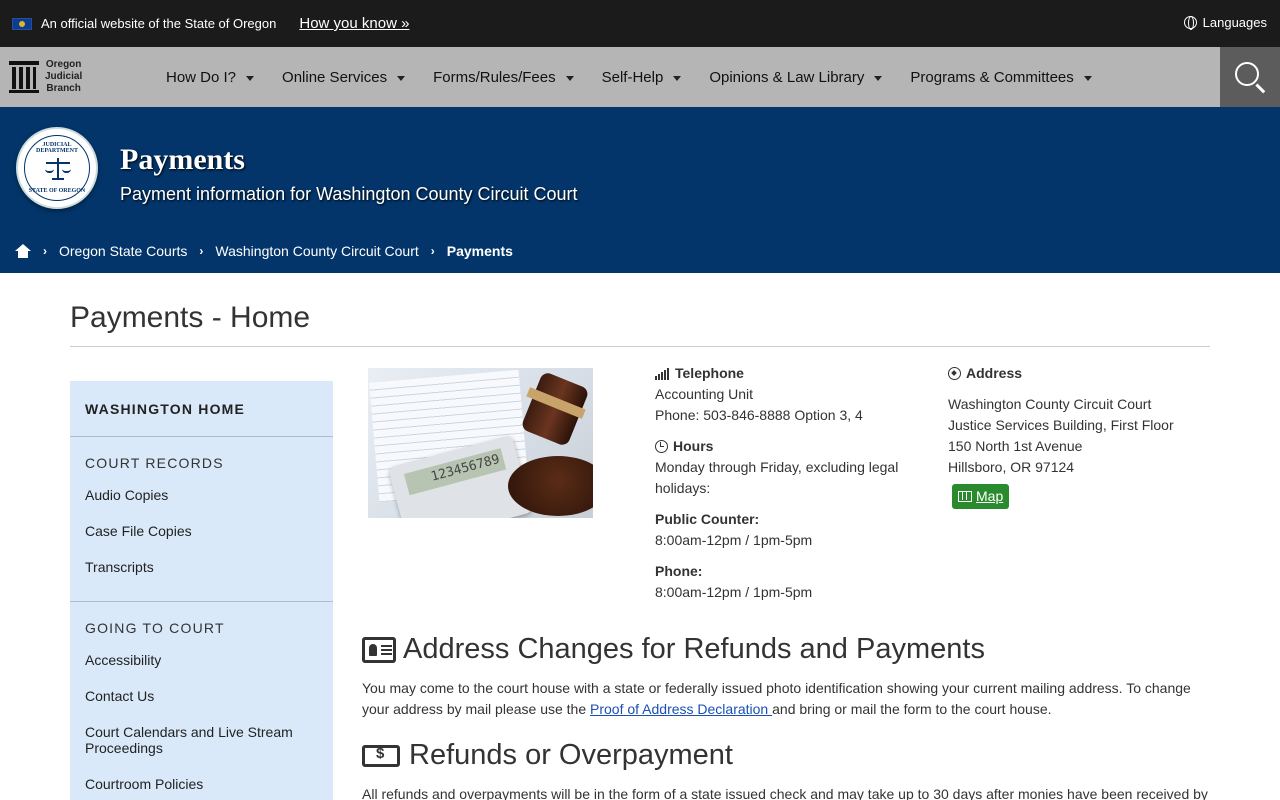  What do you see at coordinates (640, 346) in the screenshot?
I see `divider` at bounding box center [640, 346].